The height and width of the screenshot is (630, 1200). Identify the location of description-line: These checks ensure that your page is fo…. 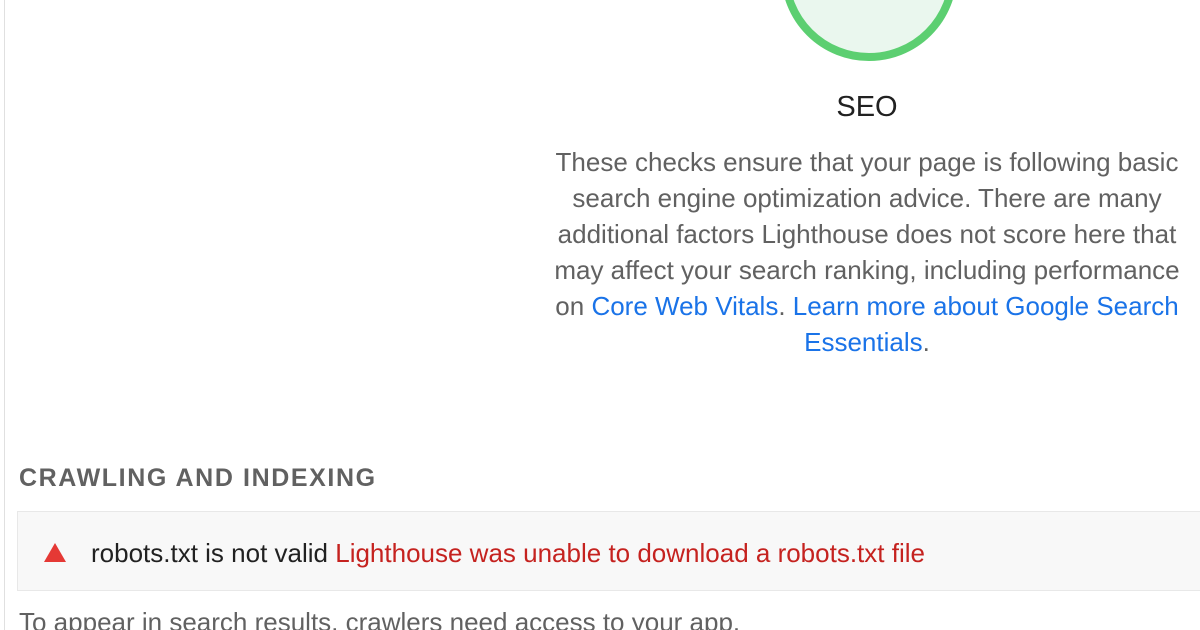
(867, 162).